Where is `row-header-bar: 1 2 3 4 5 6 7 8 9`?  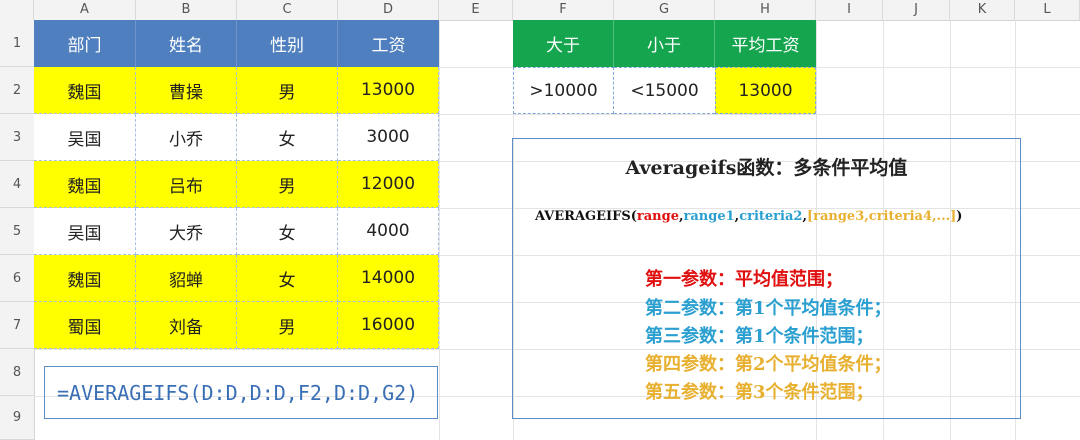 row-header-bar: 1 2 3 4 5 6 7 8 9 is located at coordinates (17, 230).